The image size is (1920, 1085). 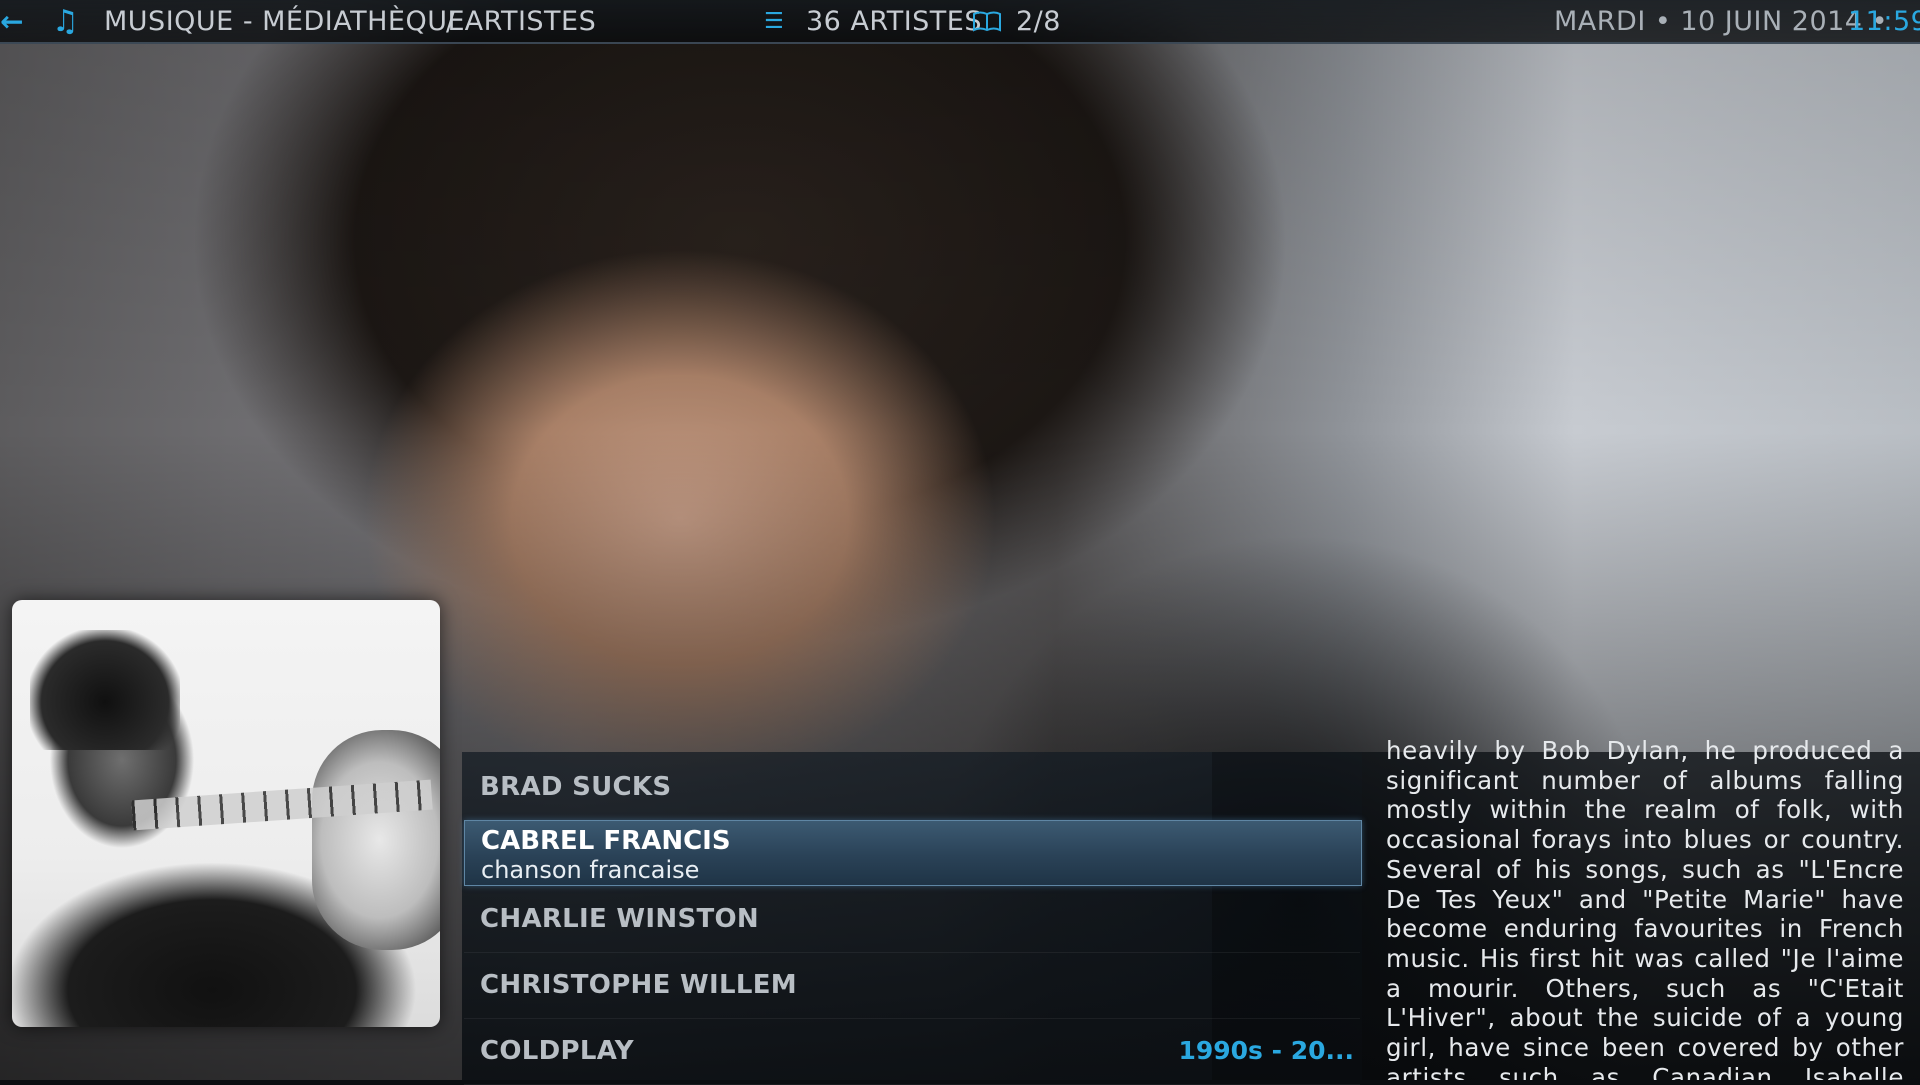 What do you see at coordinates (619, 919) in the screenshot?
I see `artist-name: CHARLIE WINSTON` at bounding box center [619, 919].